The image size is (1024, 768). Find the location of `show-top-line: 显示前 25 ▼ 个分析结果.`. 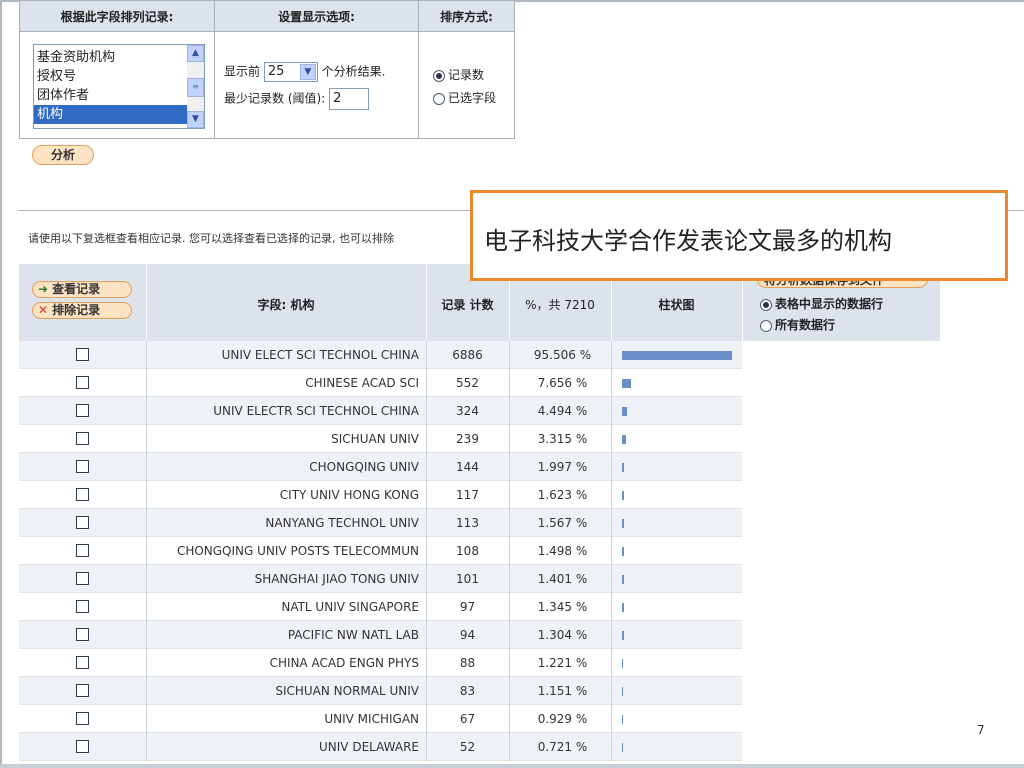

show-top-line: 显示前 25 ▼ 个分析结果. is located at coordinates (305, 72).